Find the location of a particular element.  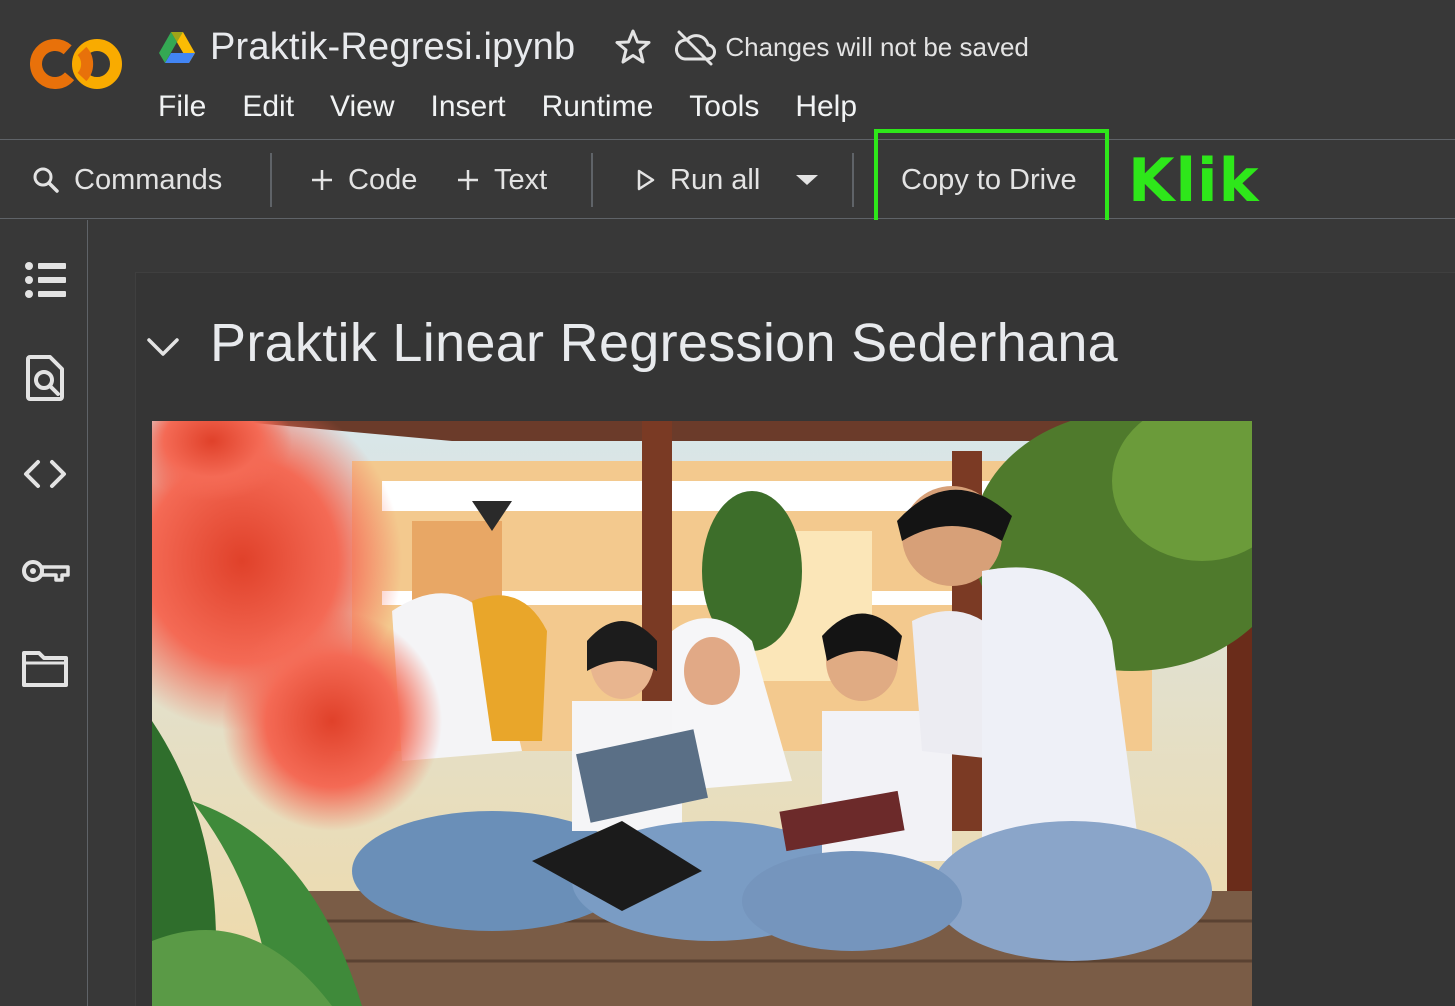

left-sidebar is located at coordinates (44, 613).